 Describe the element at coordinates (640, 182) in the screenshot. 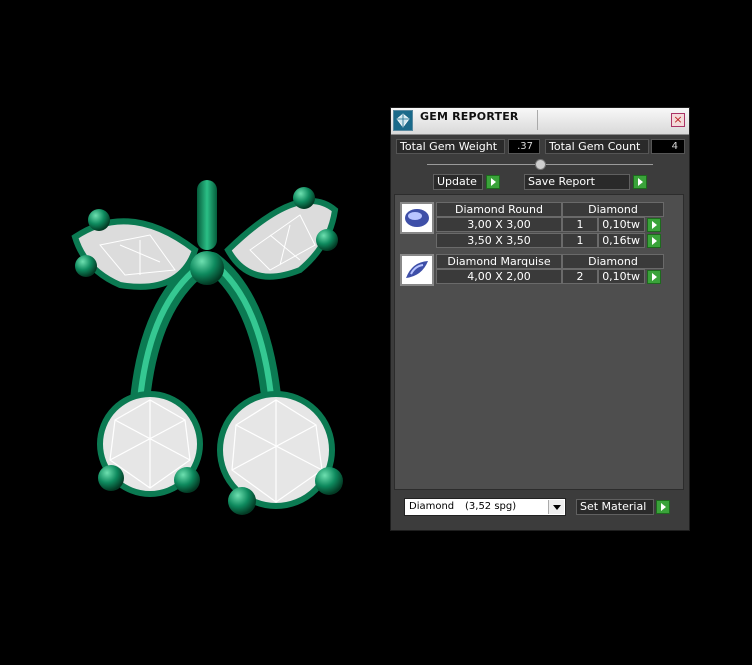

I see `save-report-go-icon` at that location.